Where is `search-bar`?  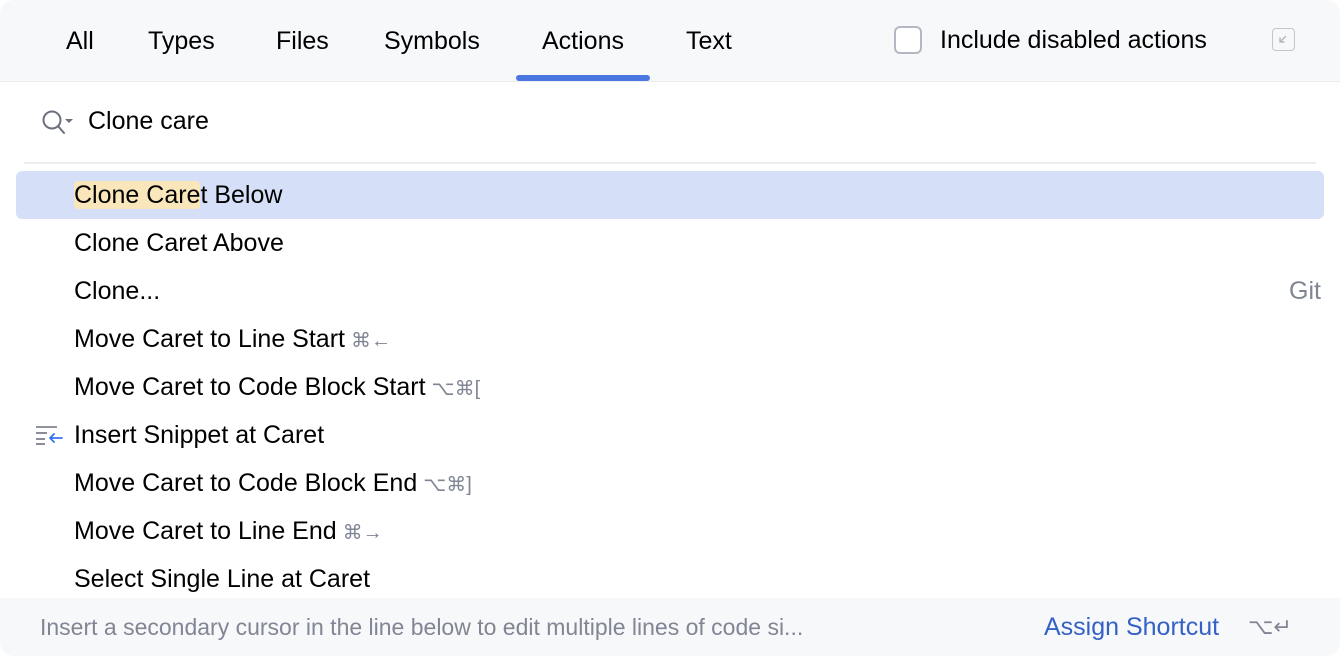 search-bar is located at coordinates (670, 123).